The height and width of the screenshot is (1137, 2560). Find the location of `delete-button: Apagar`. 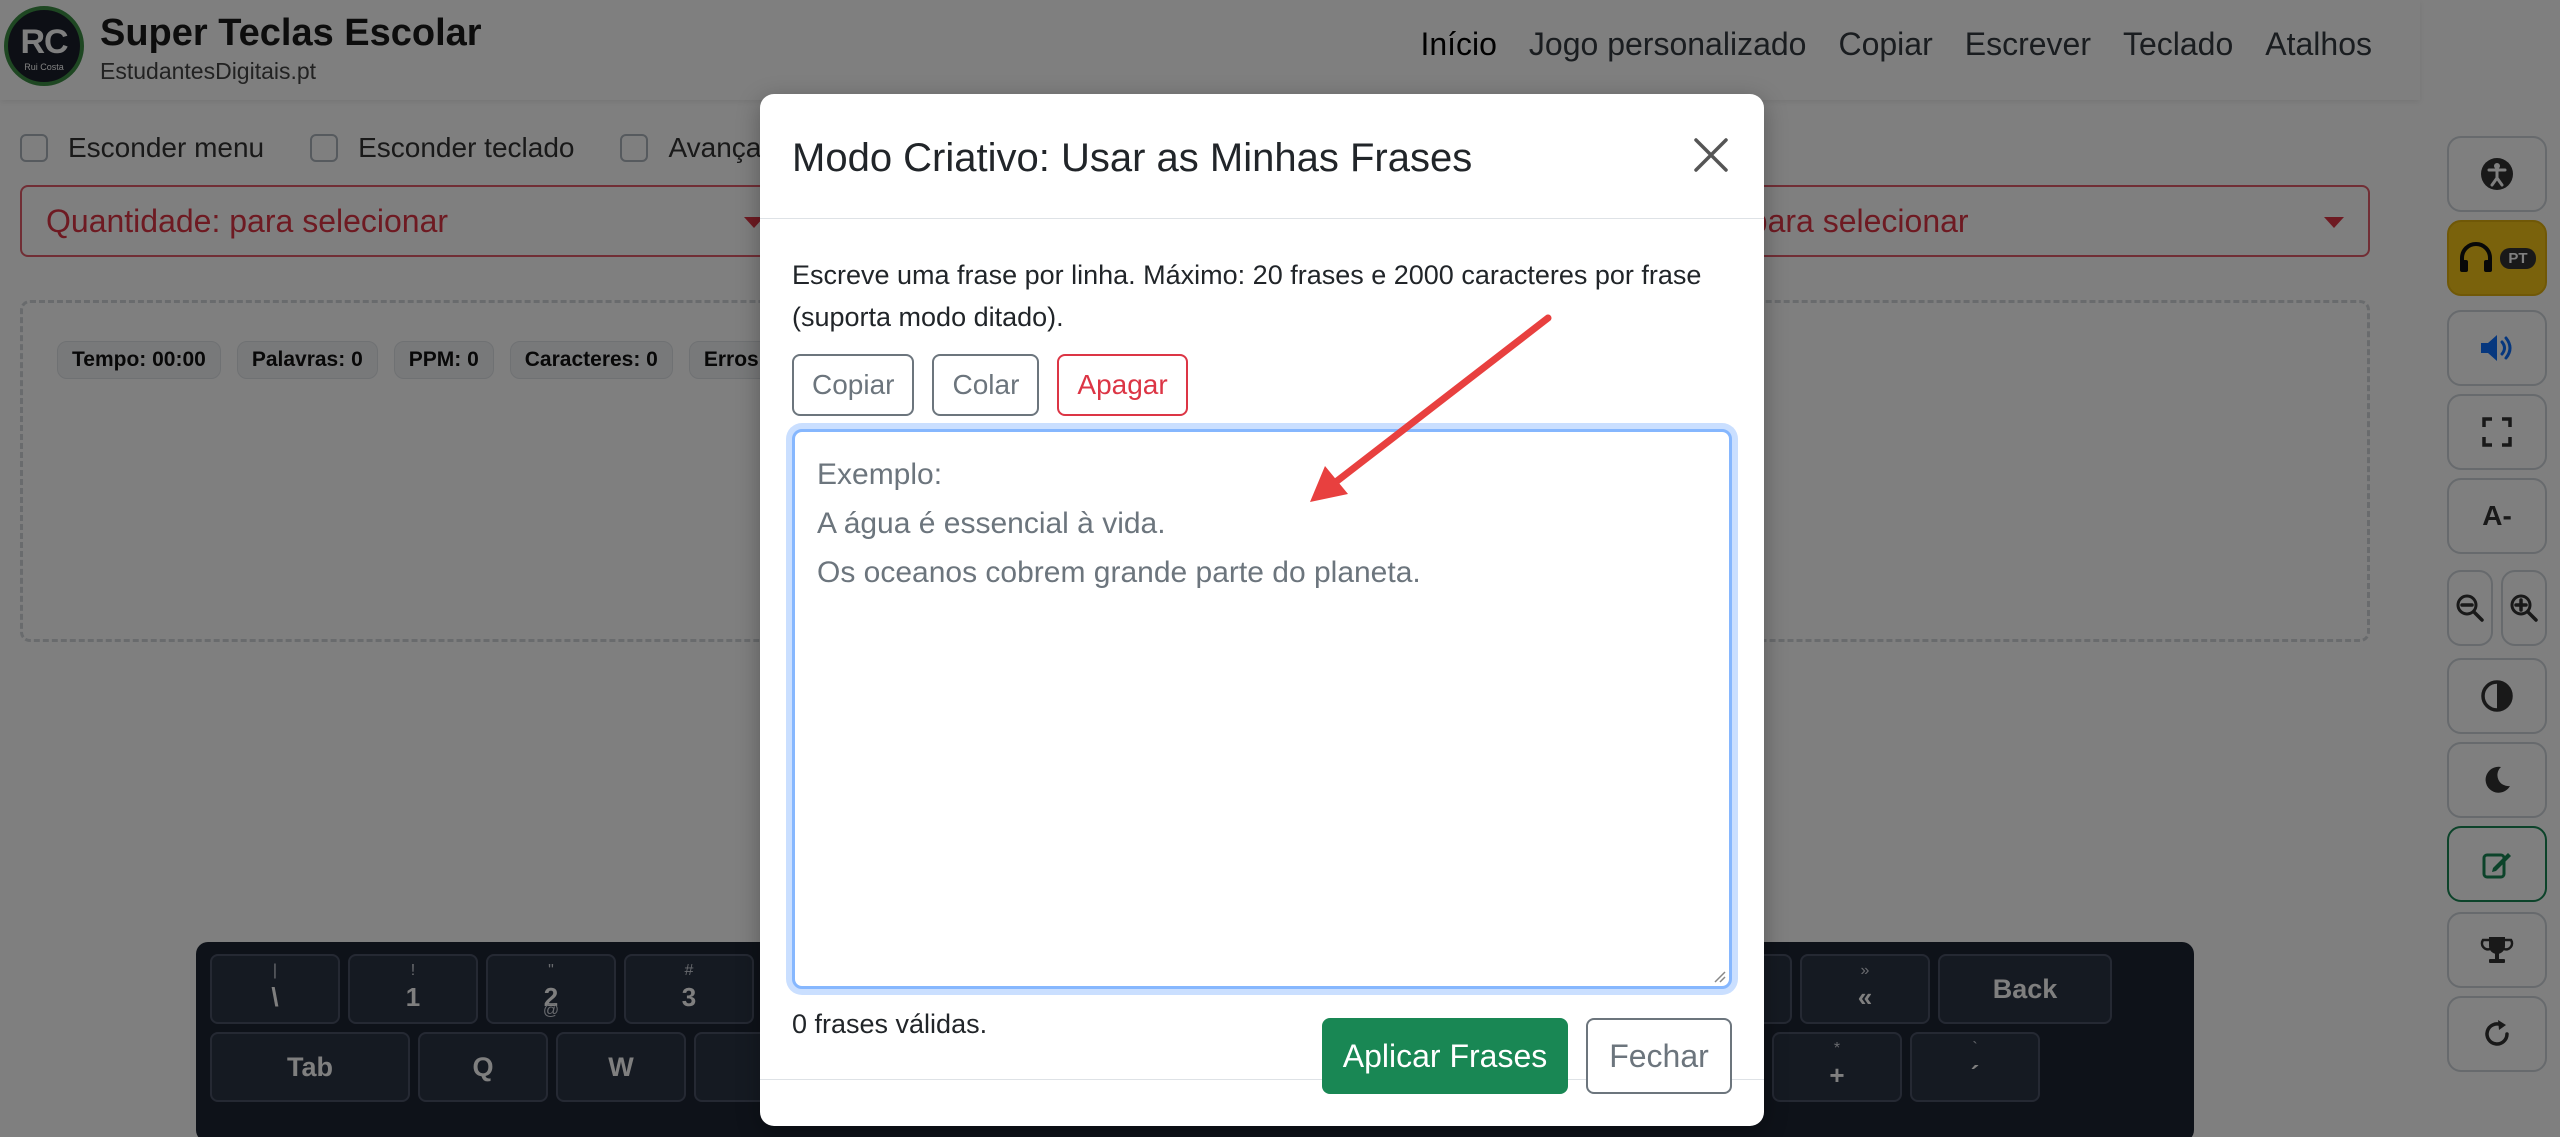

delete-button: Apagar is located at coordinates (1122, 385).